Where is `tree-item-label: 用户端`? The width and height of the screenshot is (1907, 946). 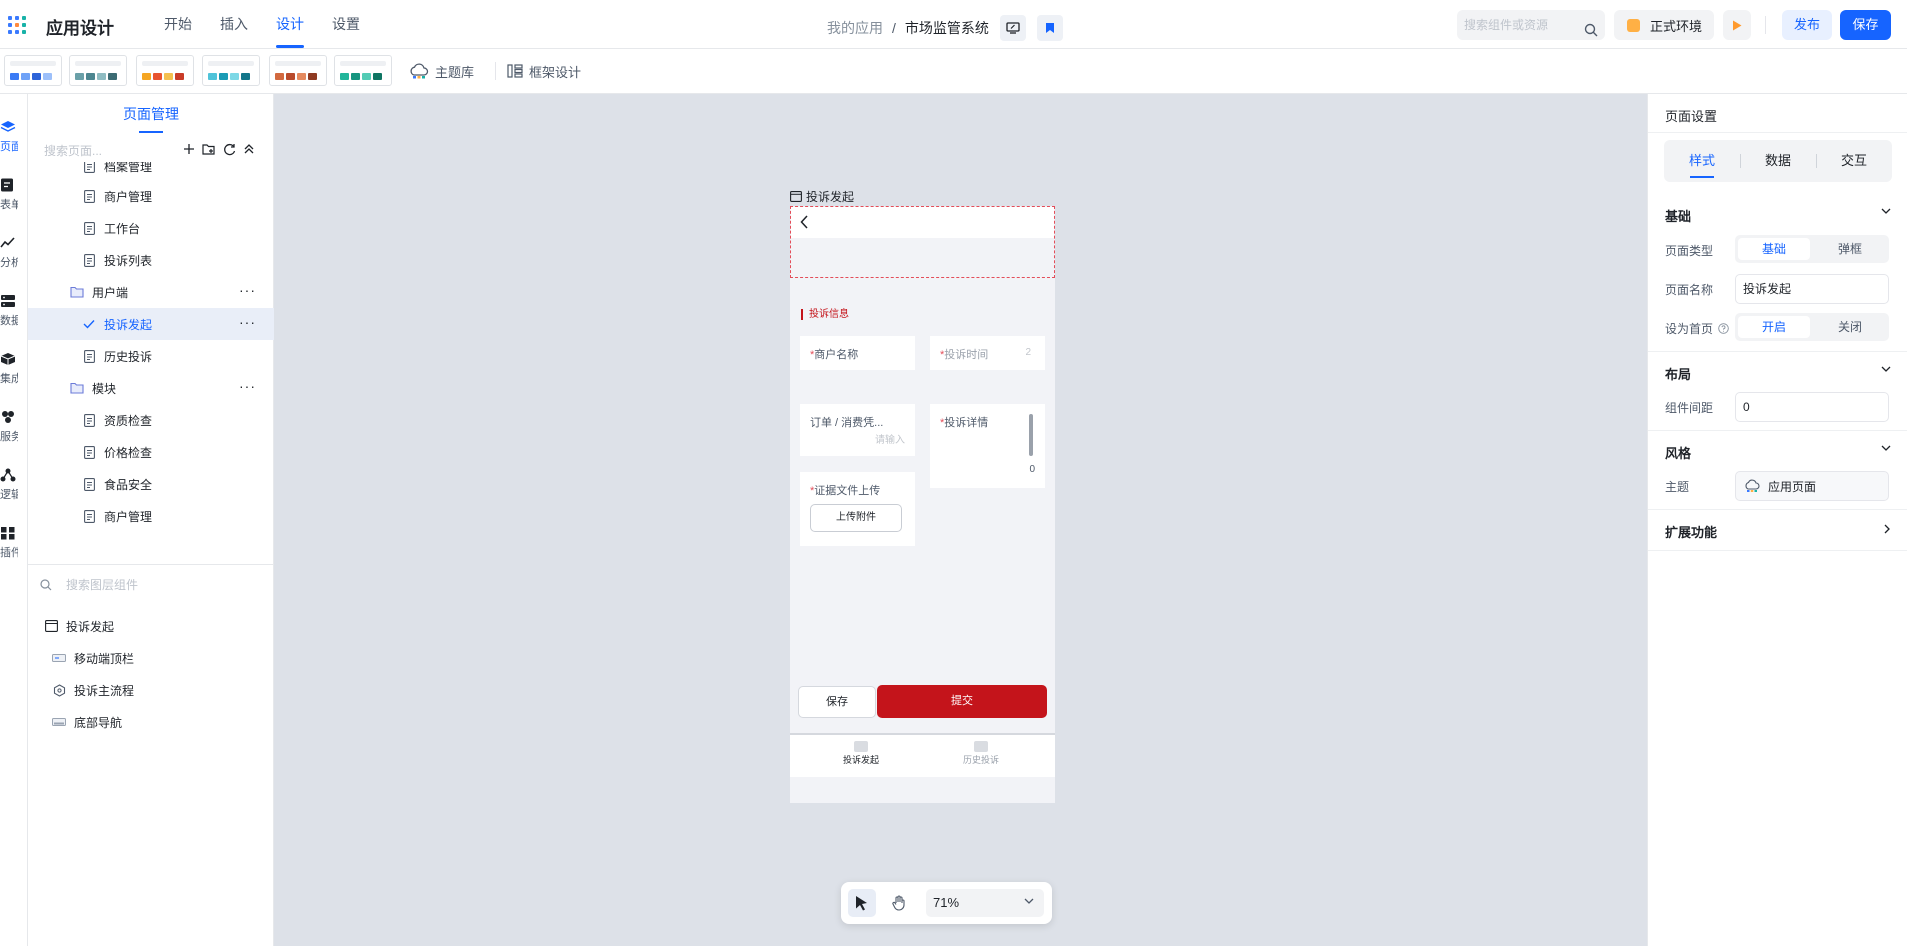
tree-item-label: 用户端 is located at coordinates (110, 292).